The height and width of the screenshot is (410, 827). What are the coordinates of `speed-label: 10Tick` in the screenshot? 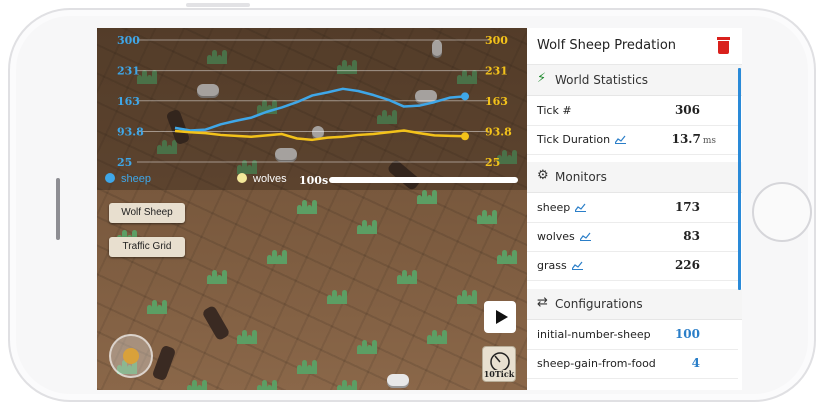 It's located at (499, 374).